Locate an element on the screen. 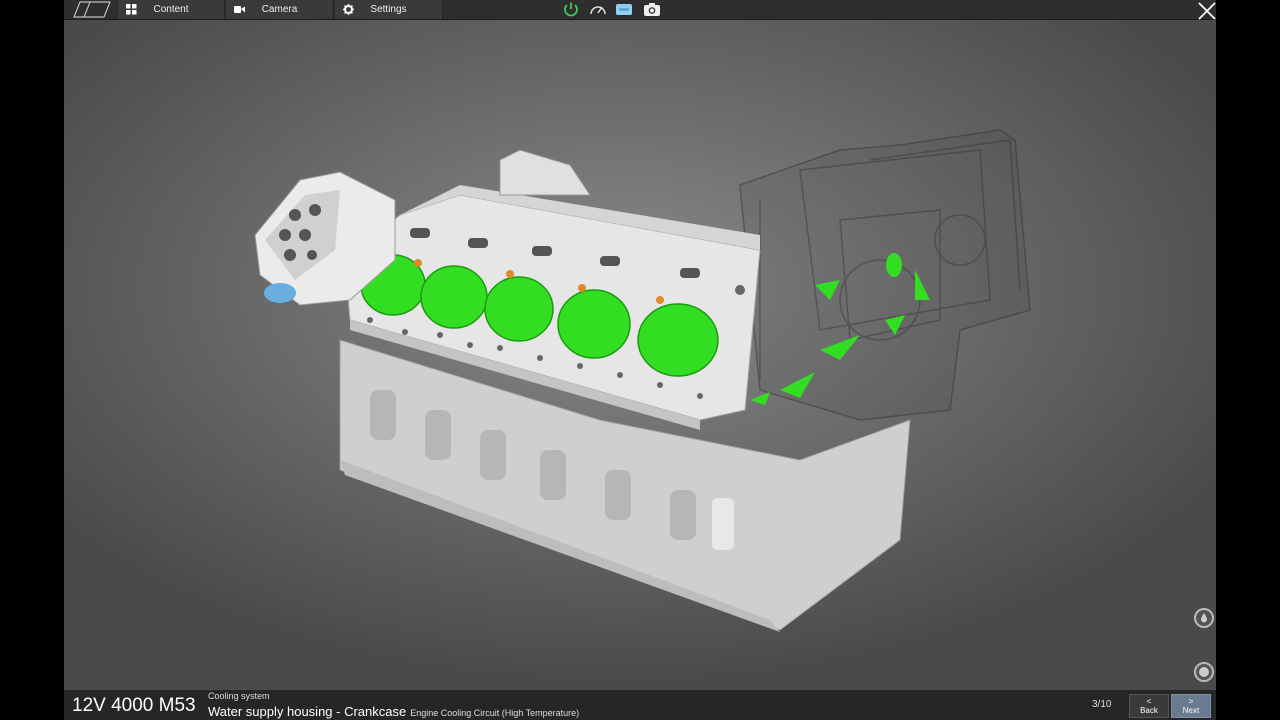  circle-view-button is located at coordinates (1204, 672).